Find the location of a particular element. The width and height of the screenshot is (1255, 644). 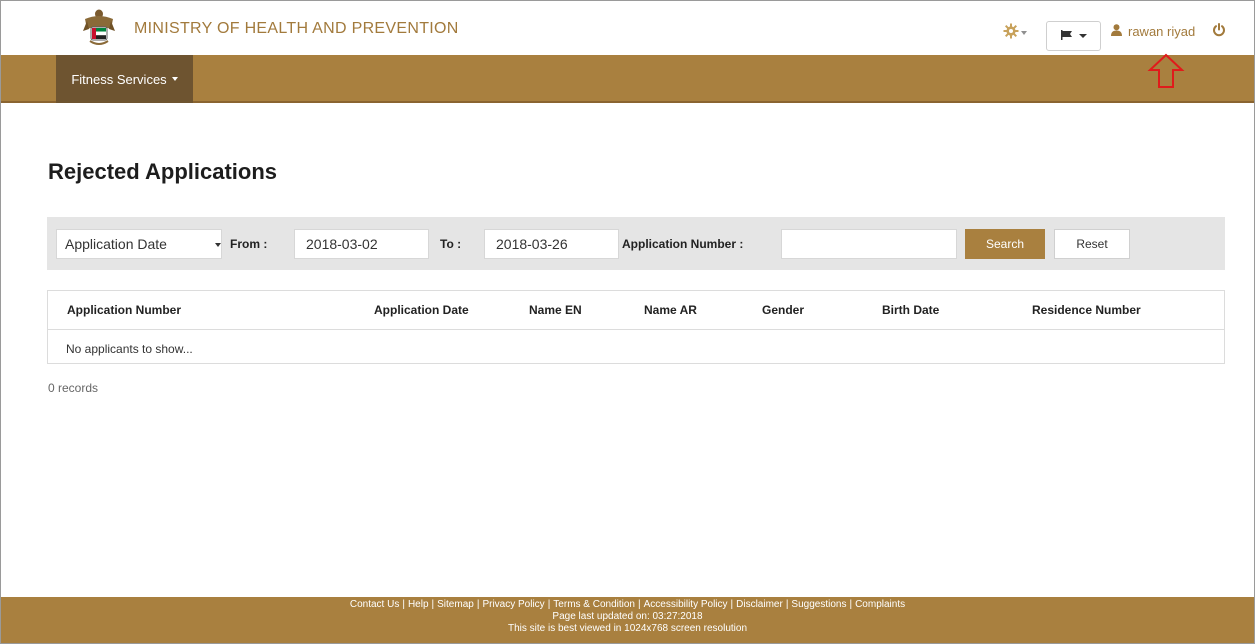

nav-item-label: Fitness Services is located at coordinates (119, 79).